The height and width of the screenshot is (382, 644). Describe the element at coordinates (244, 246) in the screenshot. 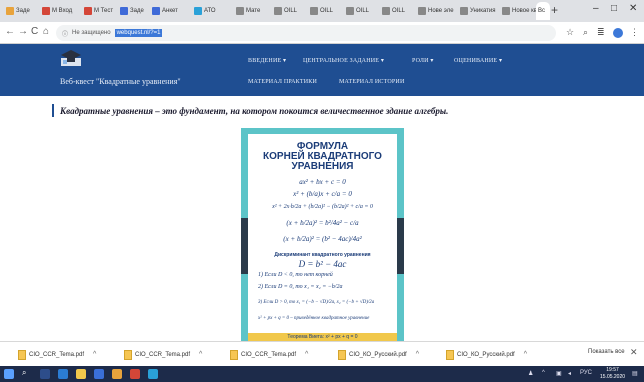

I see `poster-binding-left` at that location.